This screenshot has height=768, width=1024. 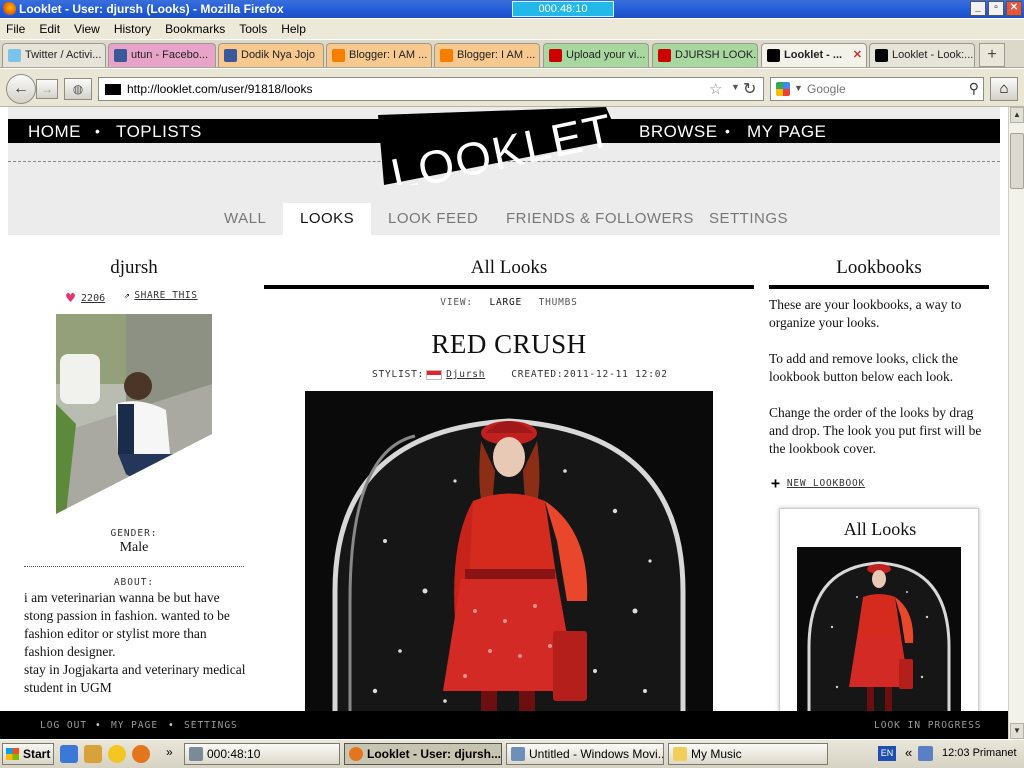 What do you see at coordinates (716, 754) in the screenshot?
I see `taskbar-button-label: My Music` at bounding box center [716, 754].